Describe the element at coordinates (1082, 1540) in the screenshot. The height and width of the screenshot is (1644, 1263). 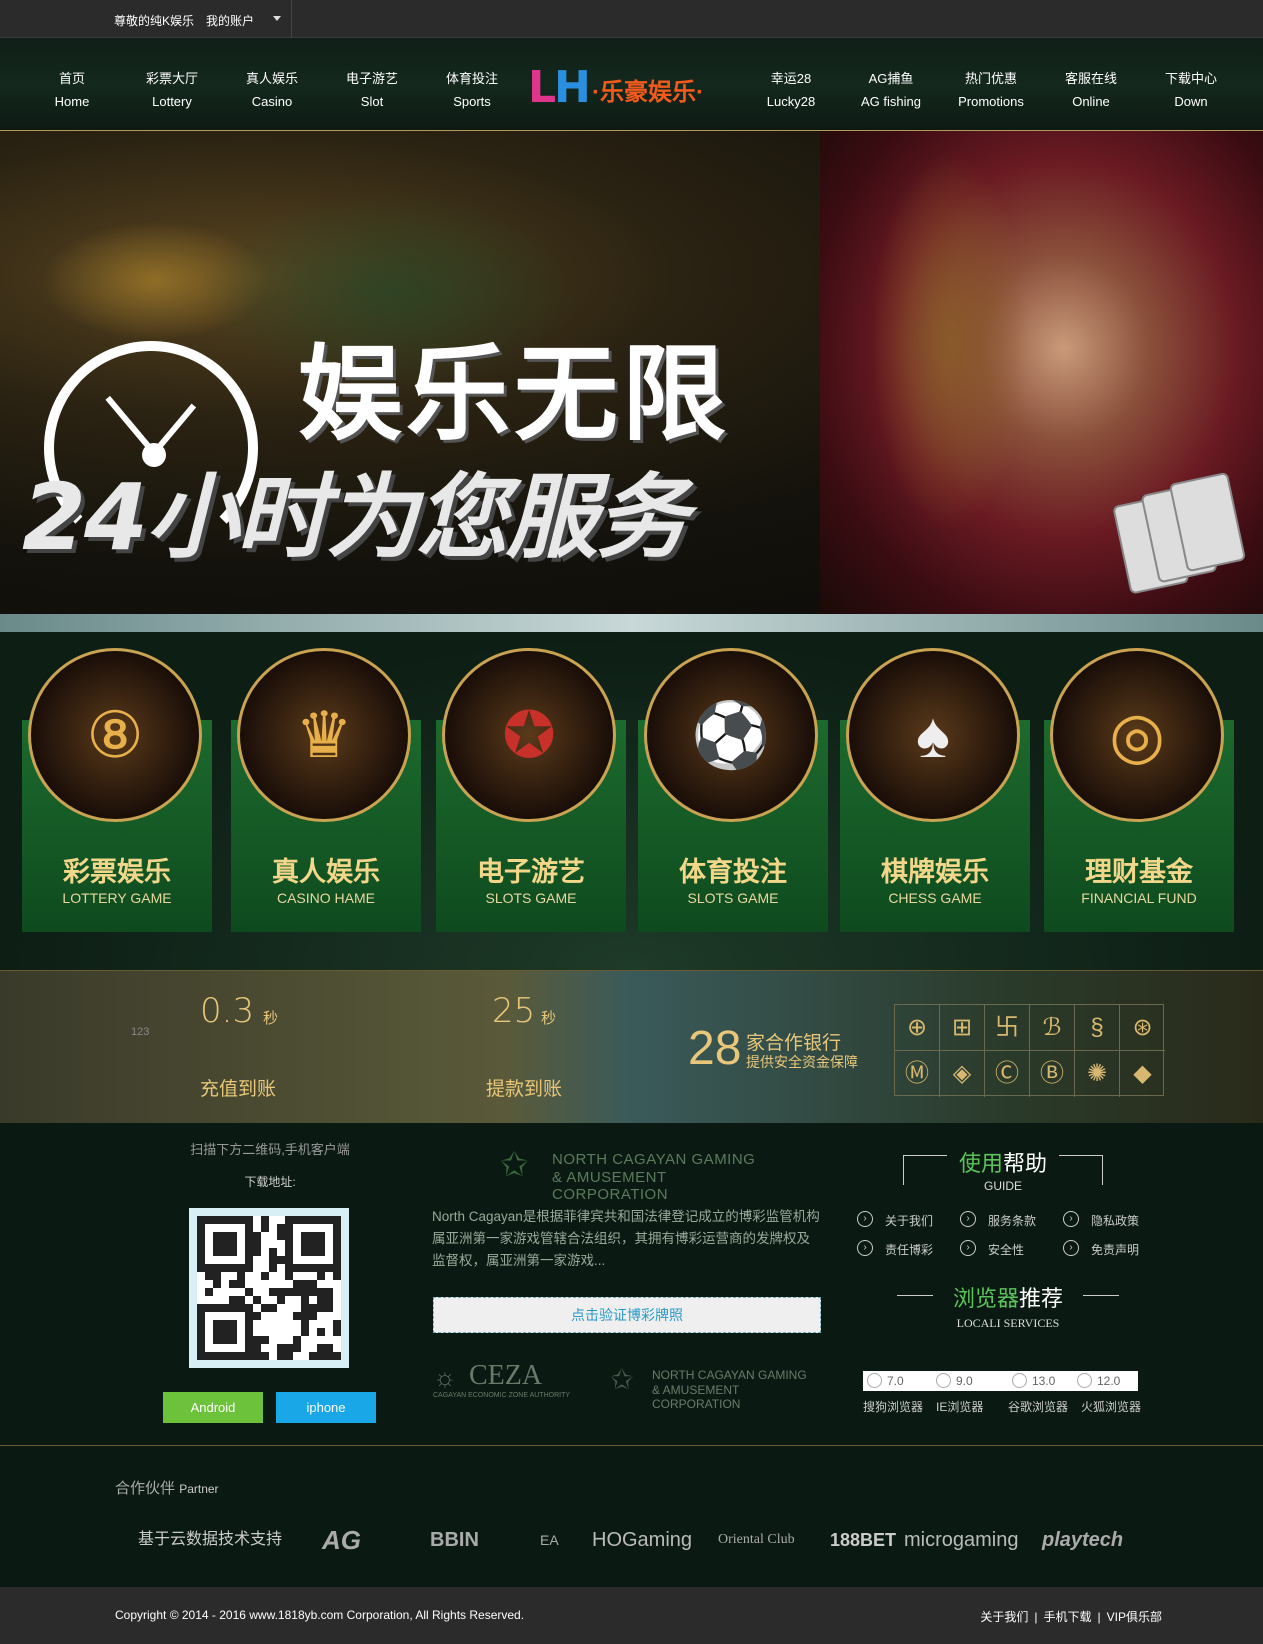
I see `partner-playtech: playtech` at that location.